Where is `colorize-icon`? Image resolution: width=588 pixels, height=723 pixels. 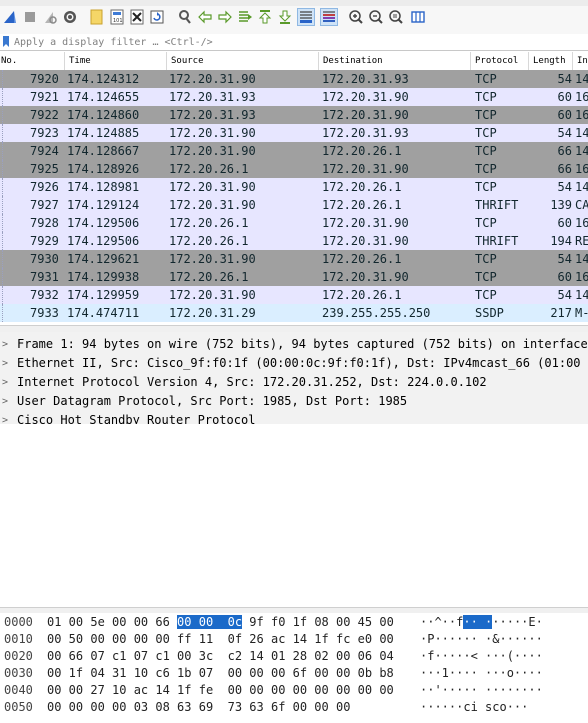 colorize-icon is located at coordinates (329, 17).